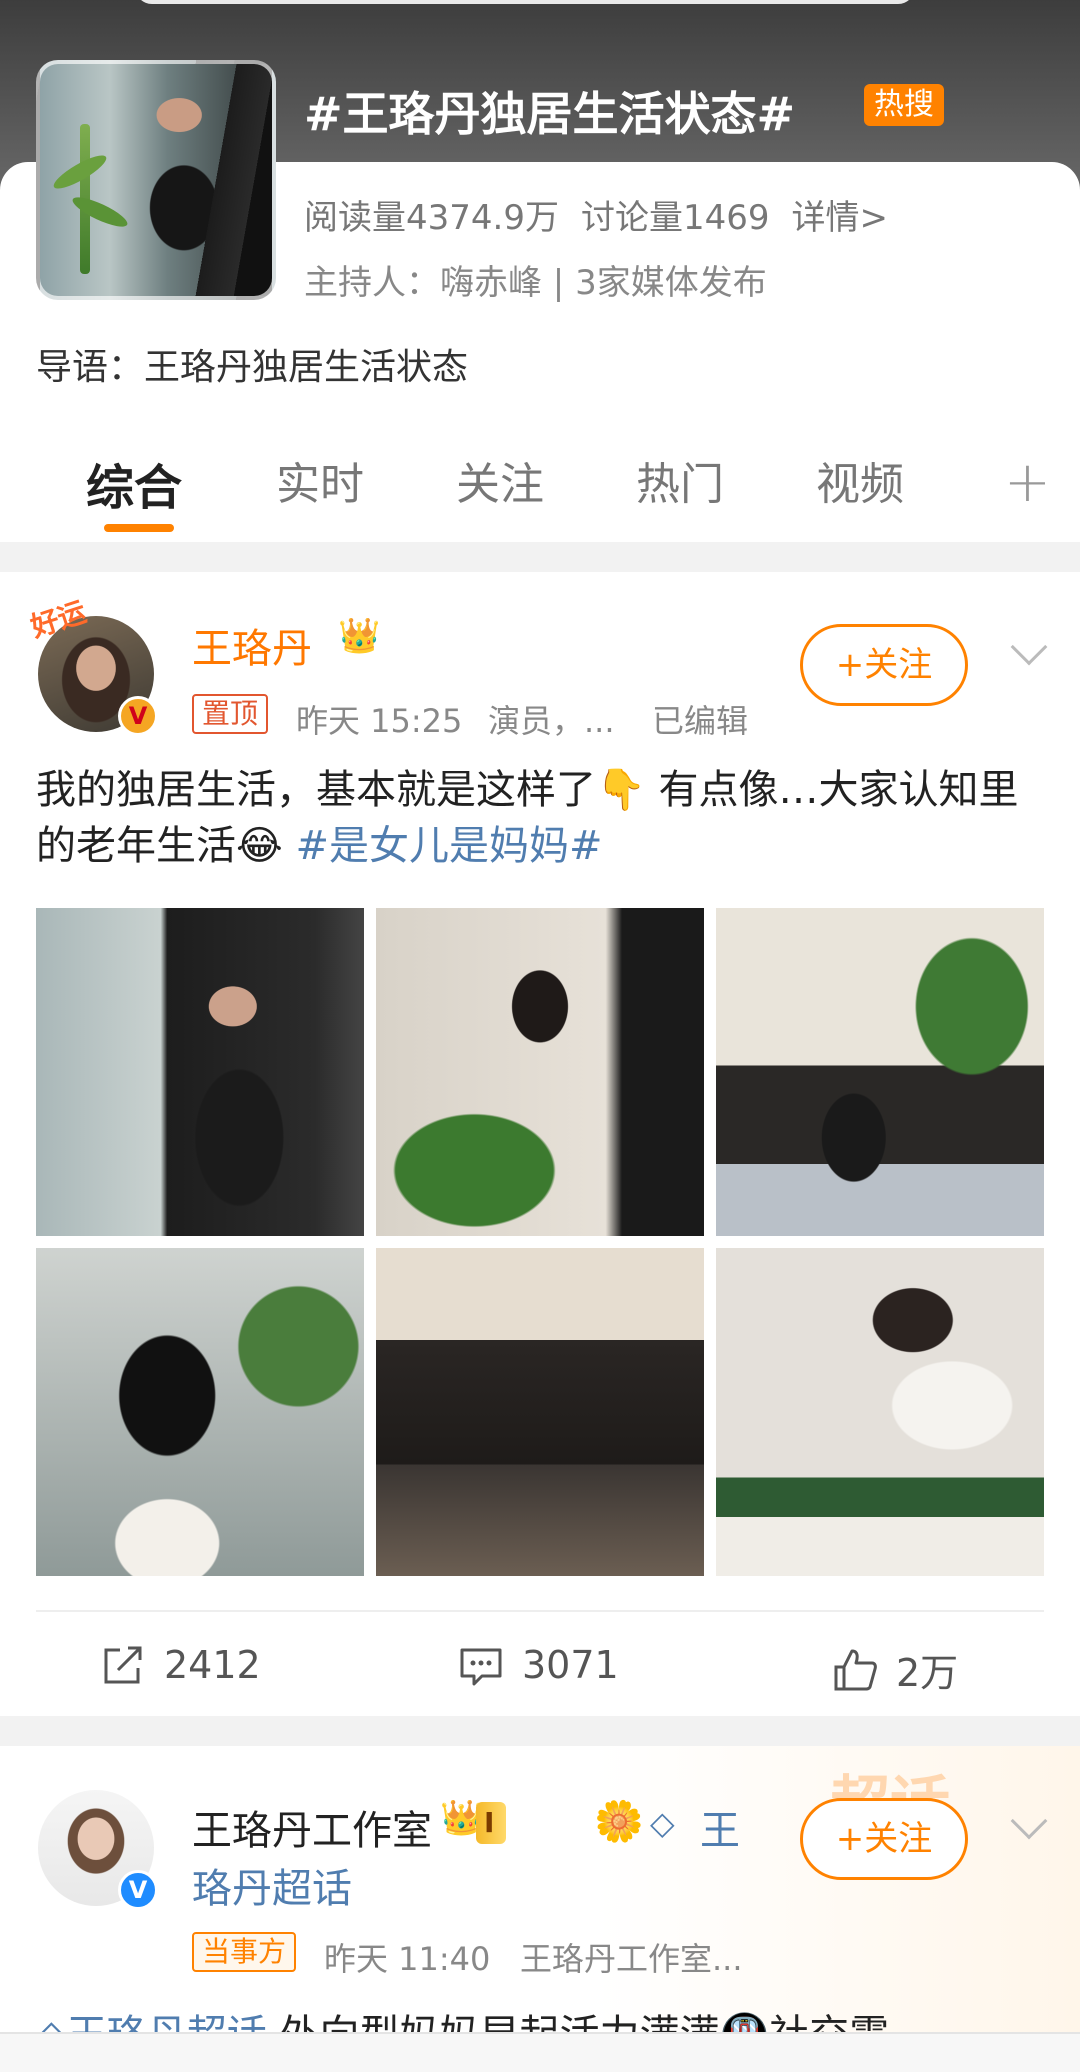 The image size is (1080, 2072). What do you see at coordinates (700, 721) in the screenshot?
I see `edited-label: 已编辑` at bounding box center [700, 721].